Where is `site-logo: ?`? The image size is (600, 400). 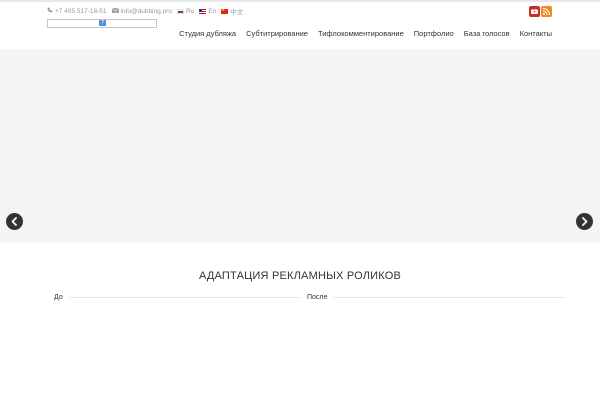
site-logo: ? is located at coordinates (102, 23).